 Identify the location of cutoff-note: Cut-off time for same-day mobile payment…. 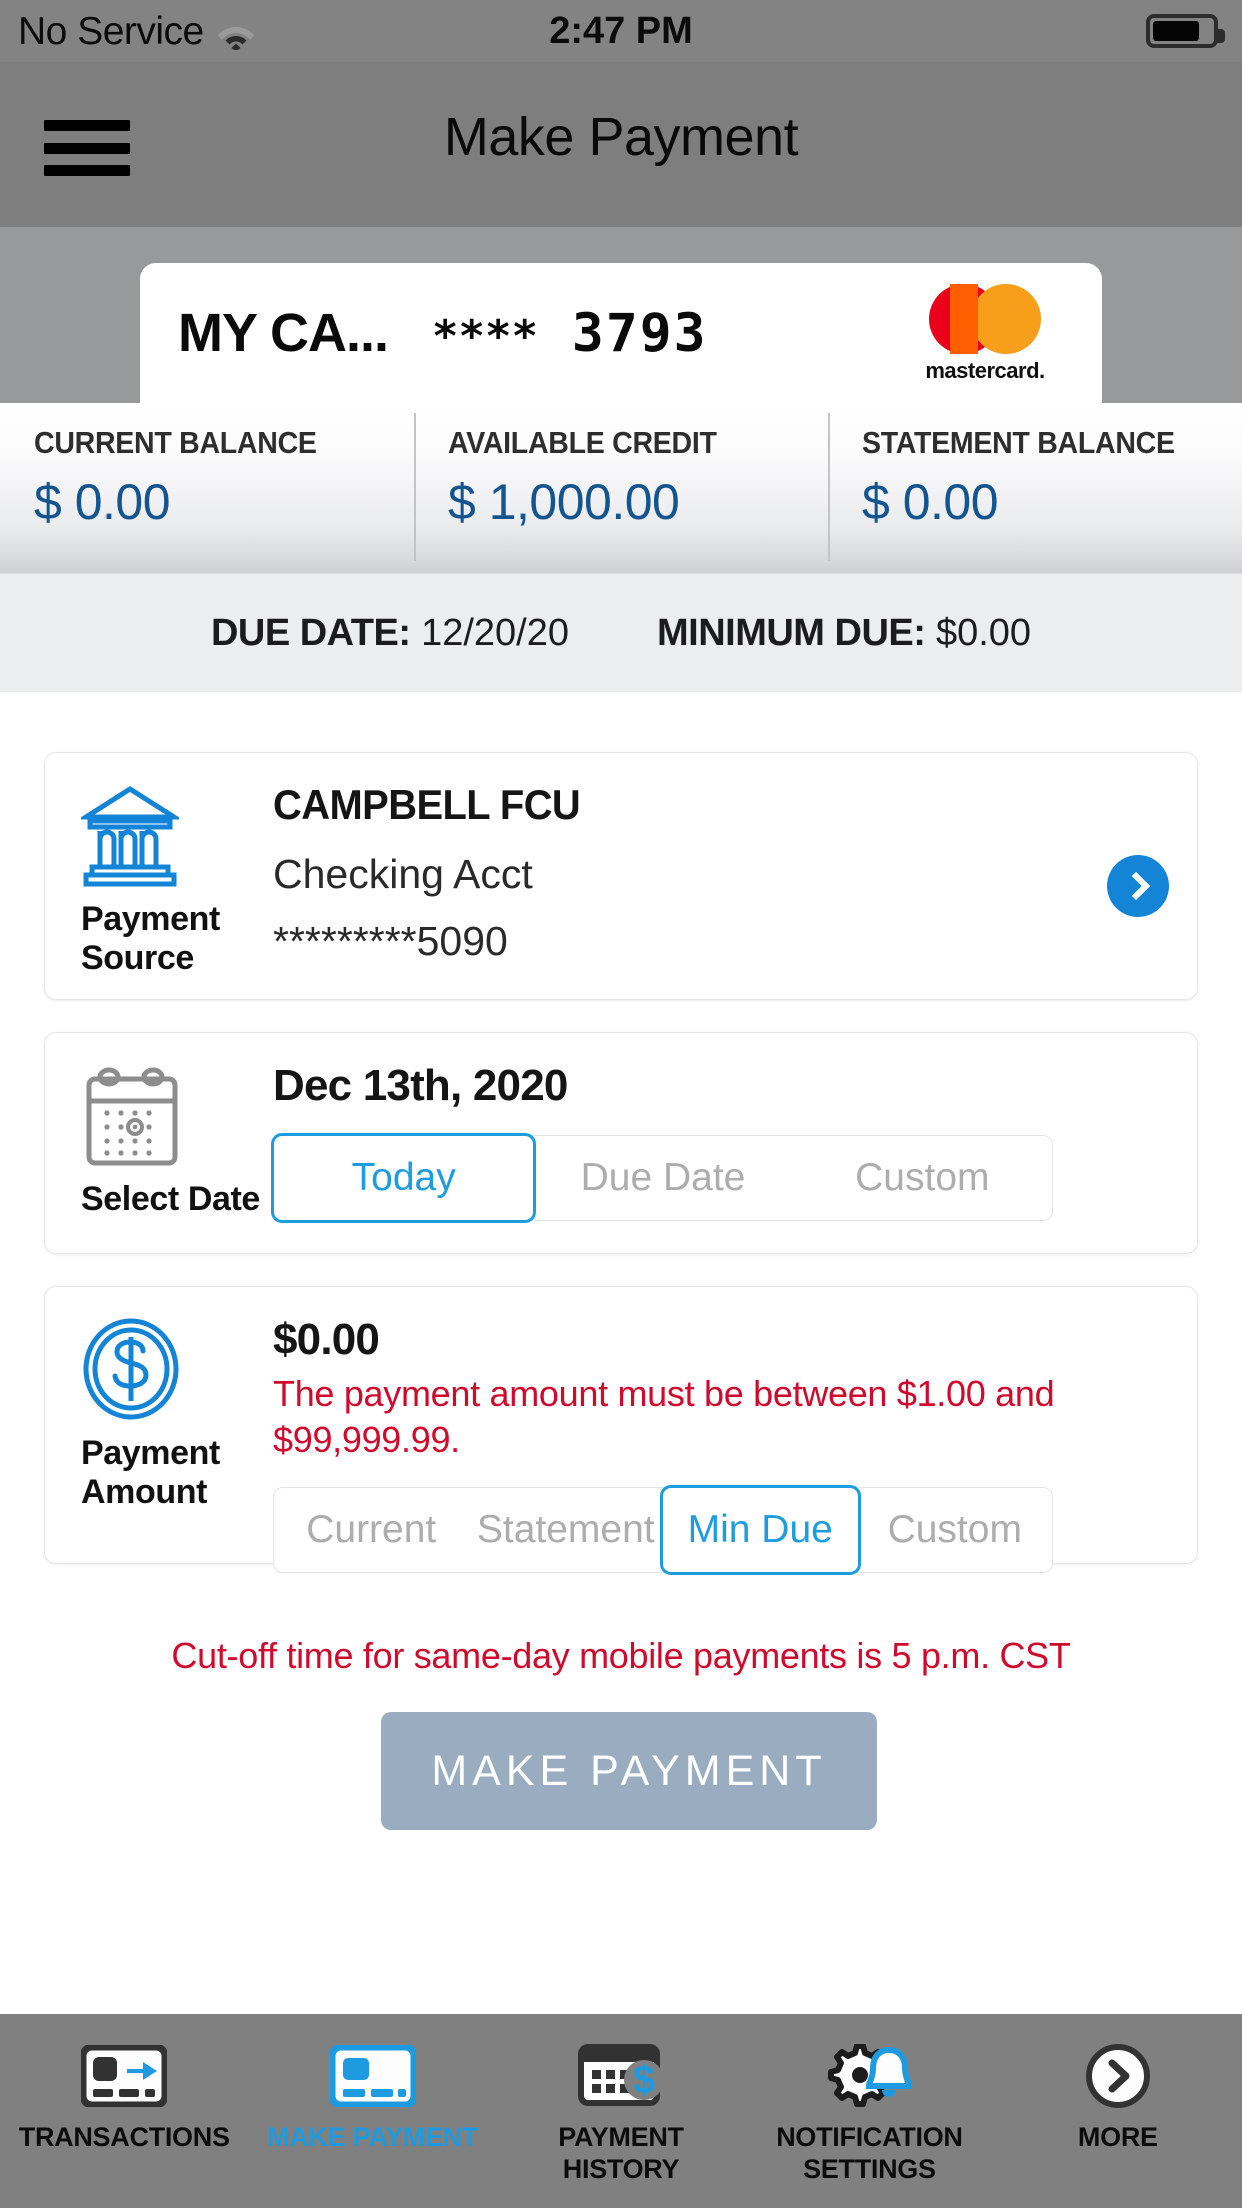
(621, 1655).